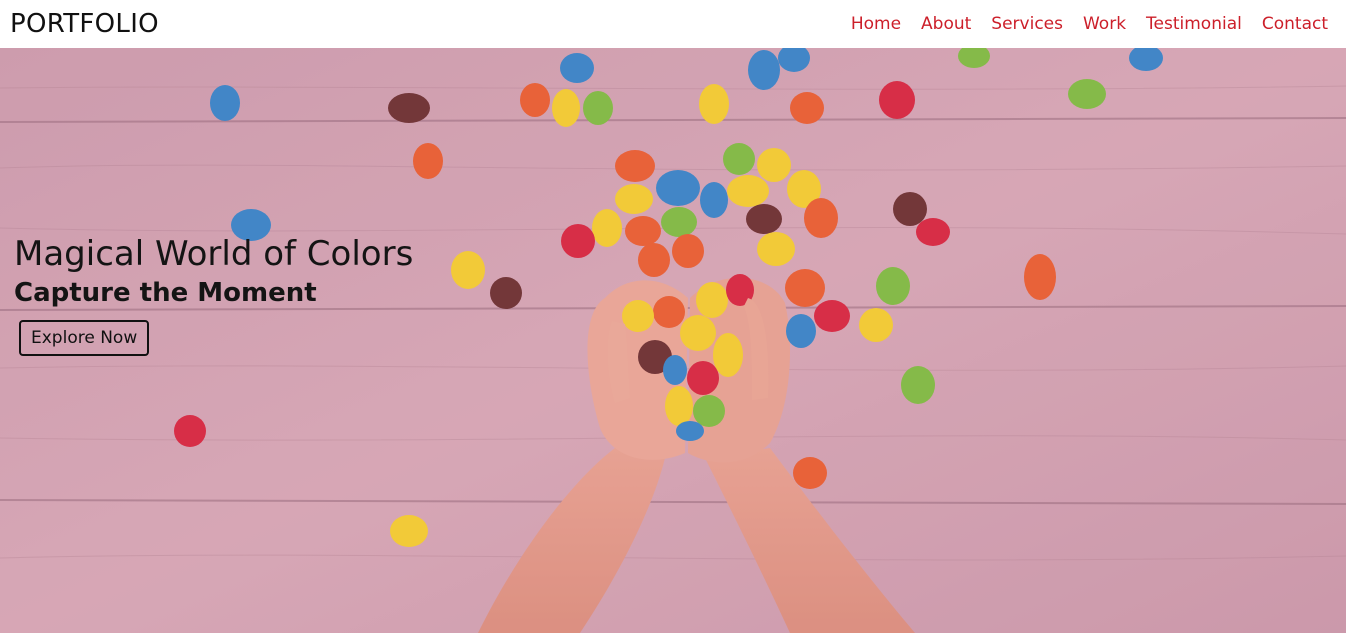  I want to click on site-logo: PORTFOLIO, so click(84, 24).